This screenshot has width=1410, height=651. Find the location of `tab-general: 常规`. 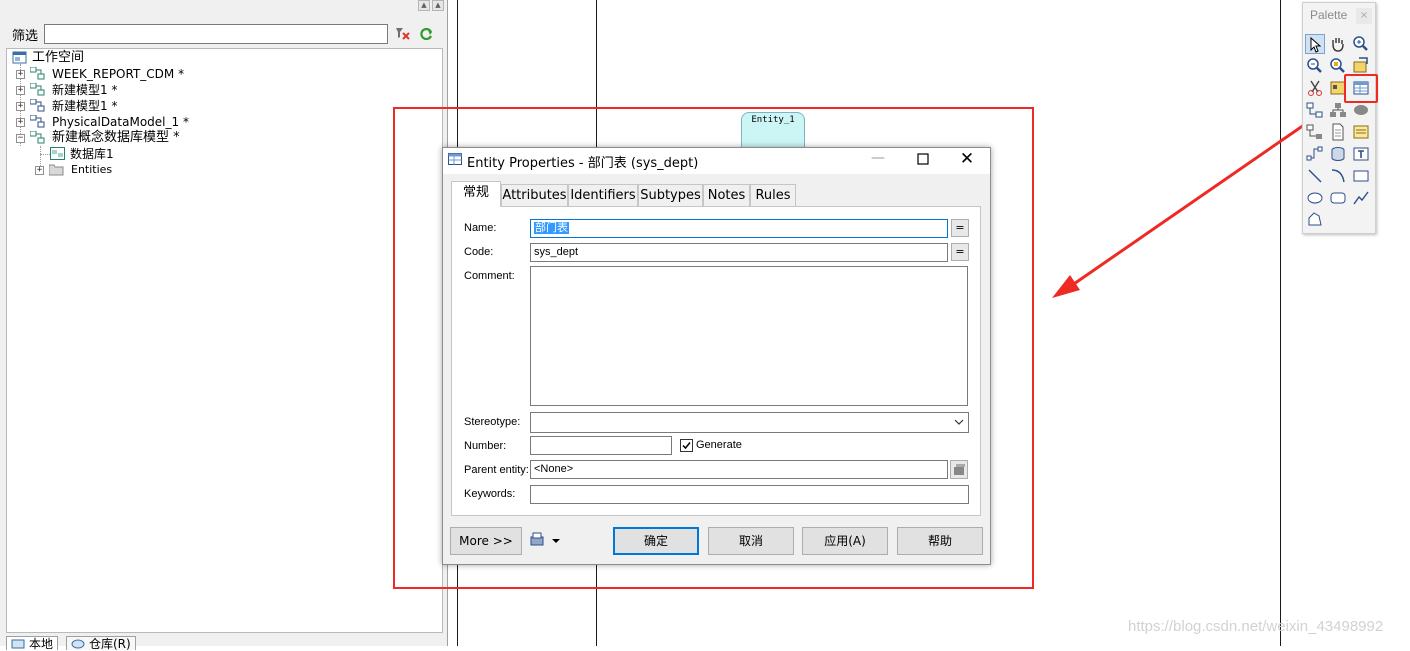

tab-general: 常规 is located at coordinates (476, 194).